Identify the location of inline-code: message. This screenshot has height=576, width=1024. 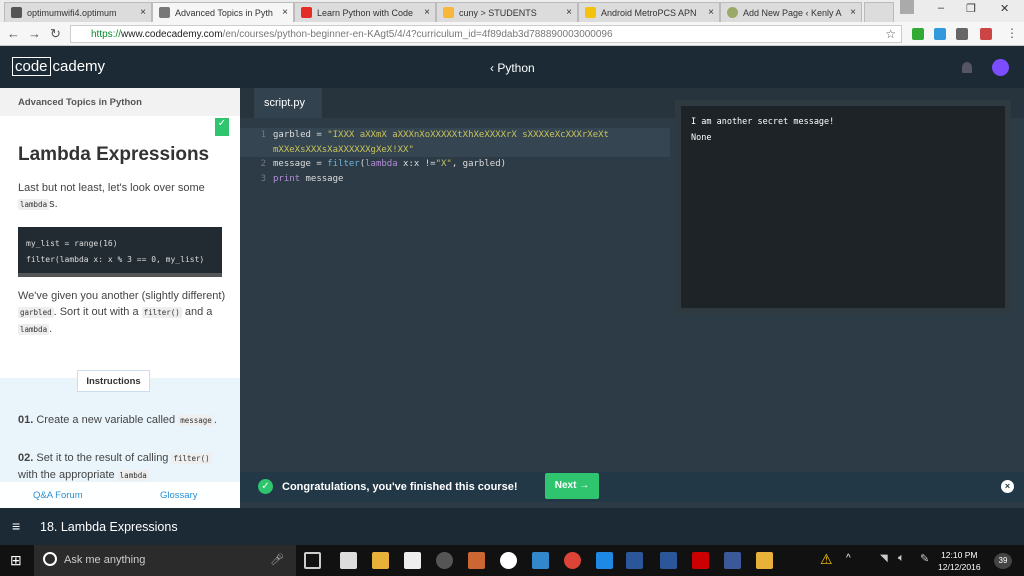
(196, 420).